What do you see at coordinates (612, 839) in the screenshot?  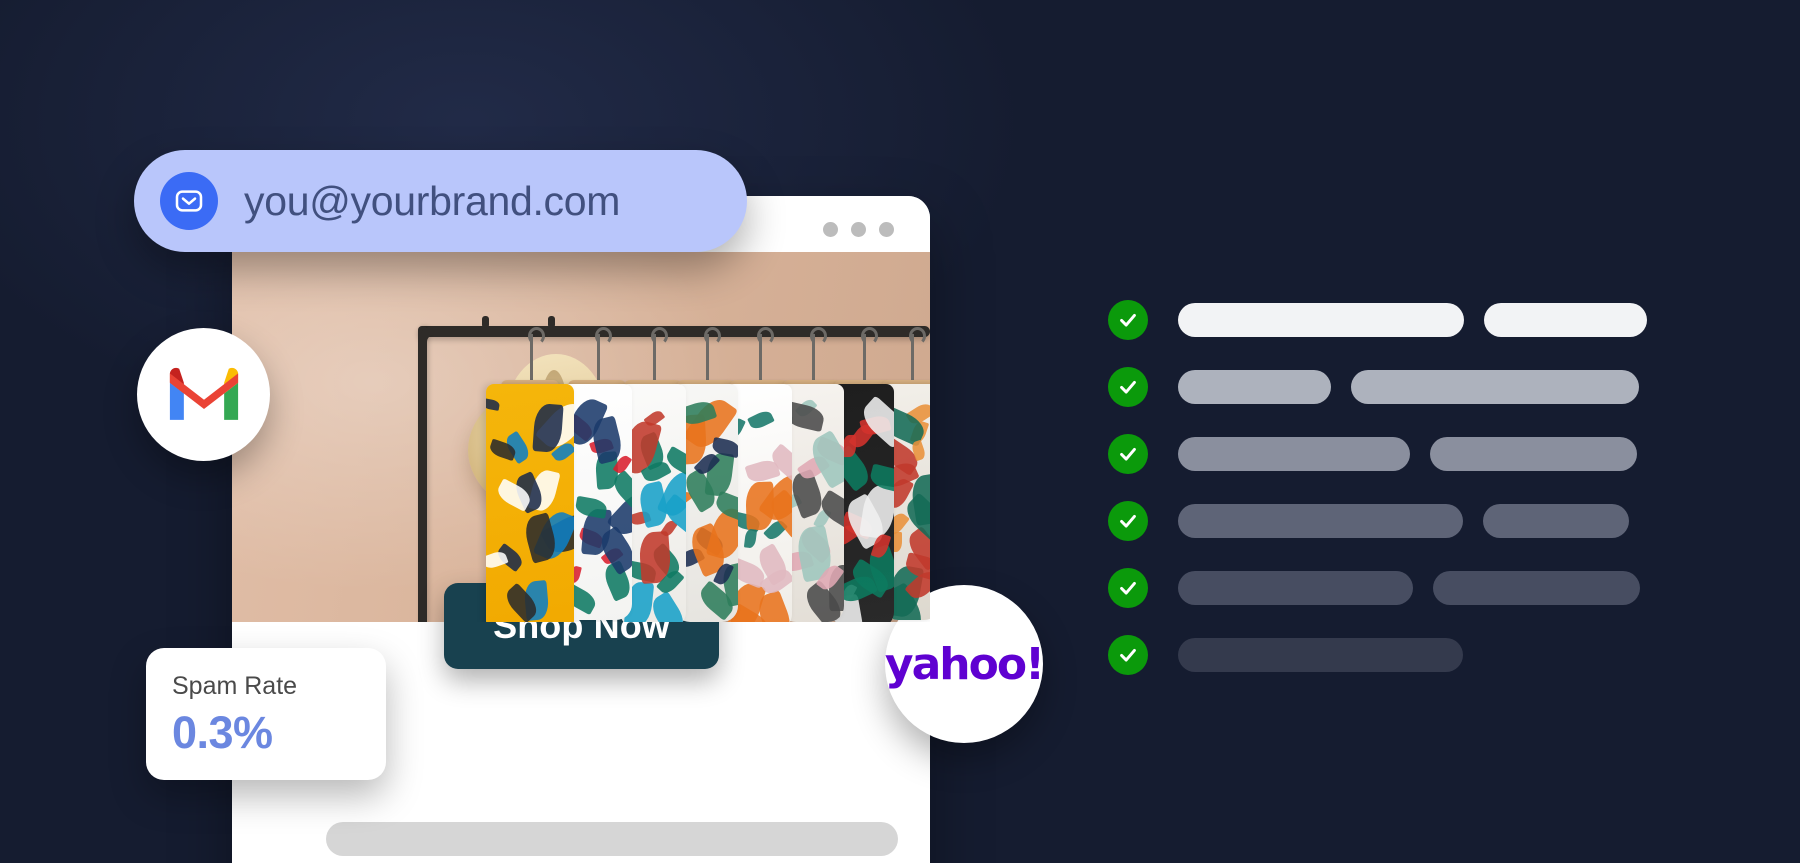 I see `body-placeholder-bar` at bounding box center [612, 839].